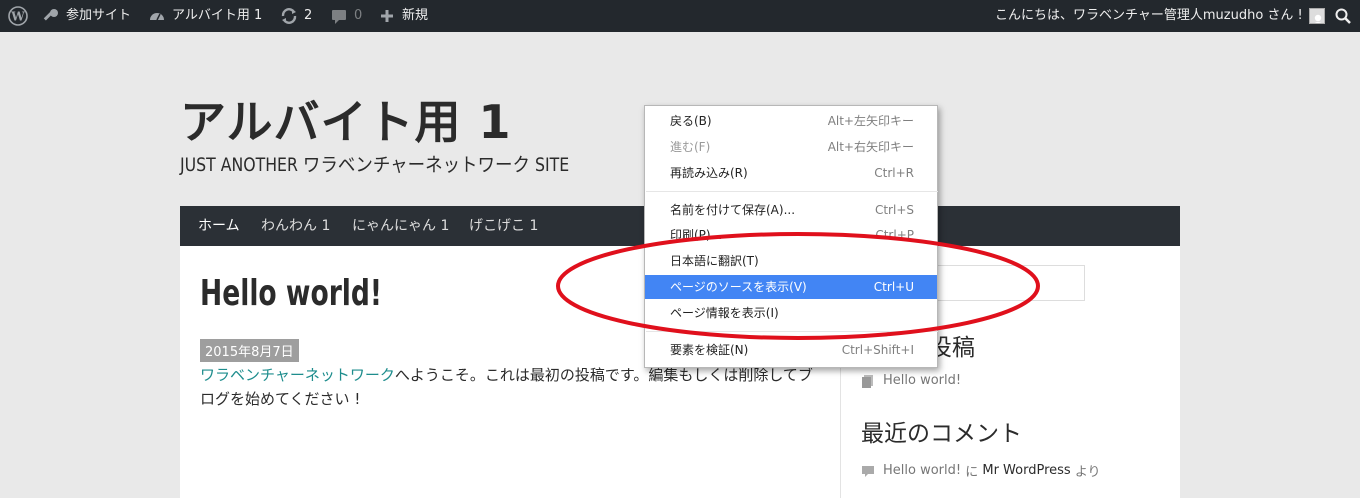  Describe the element at coordinates (893, 287) in the screenshot. I see `ctx-view-source-shortcut: Ctrl+U` at that location.